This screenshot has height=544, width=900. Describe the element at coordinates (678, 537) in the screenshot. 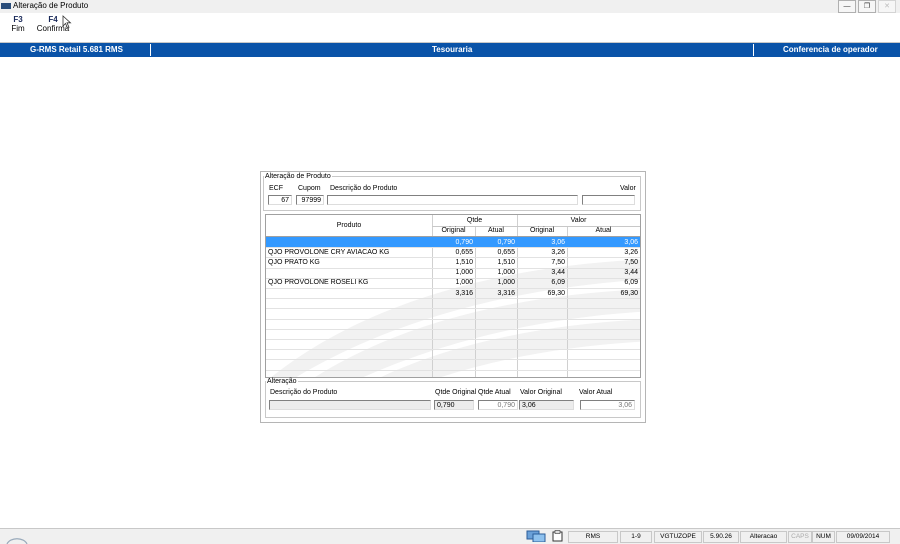

I see `status-user: VGTUZOPE` at that location.